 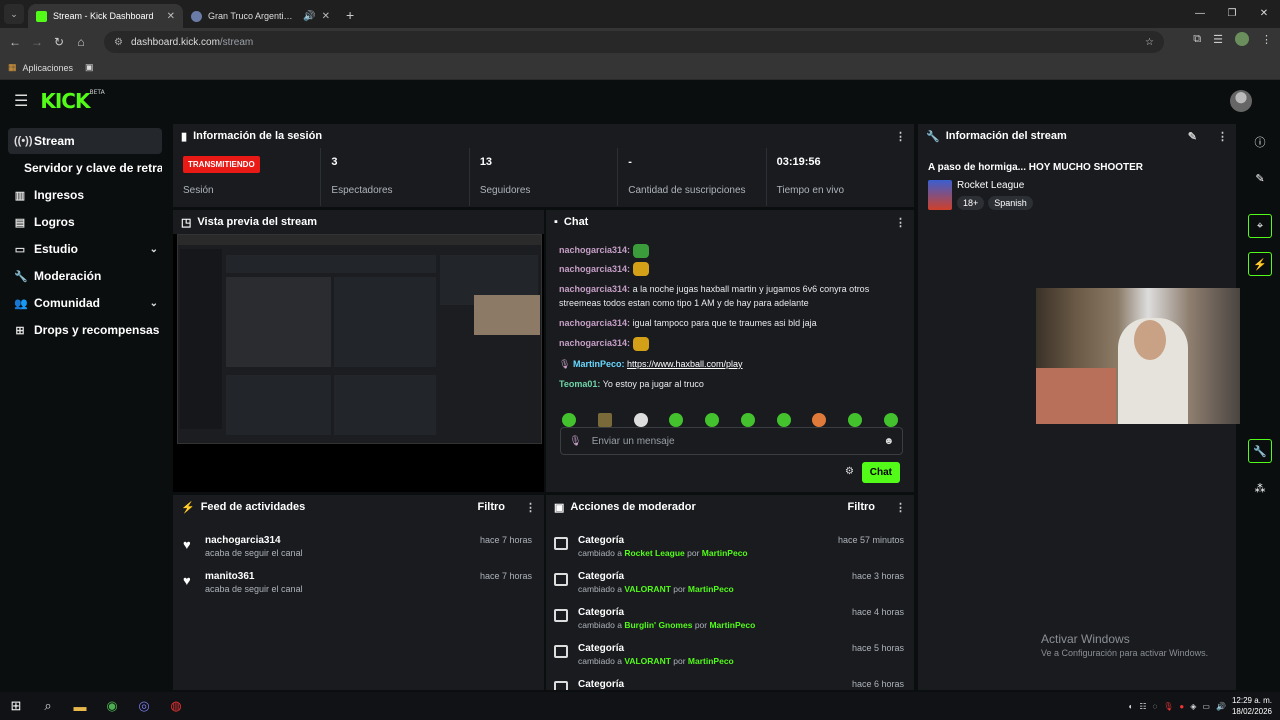 I want to click on emote-bar, so click(x=730, y=420).